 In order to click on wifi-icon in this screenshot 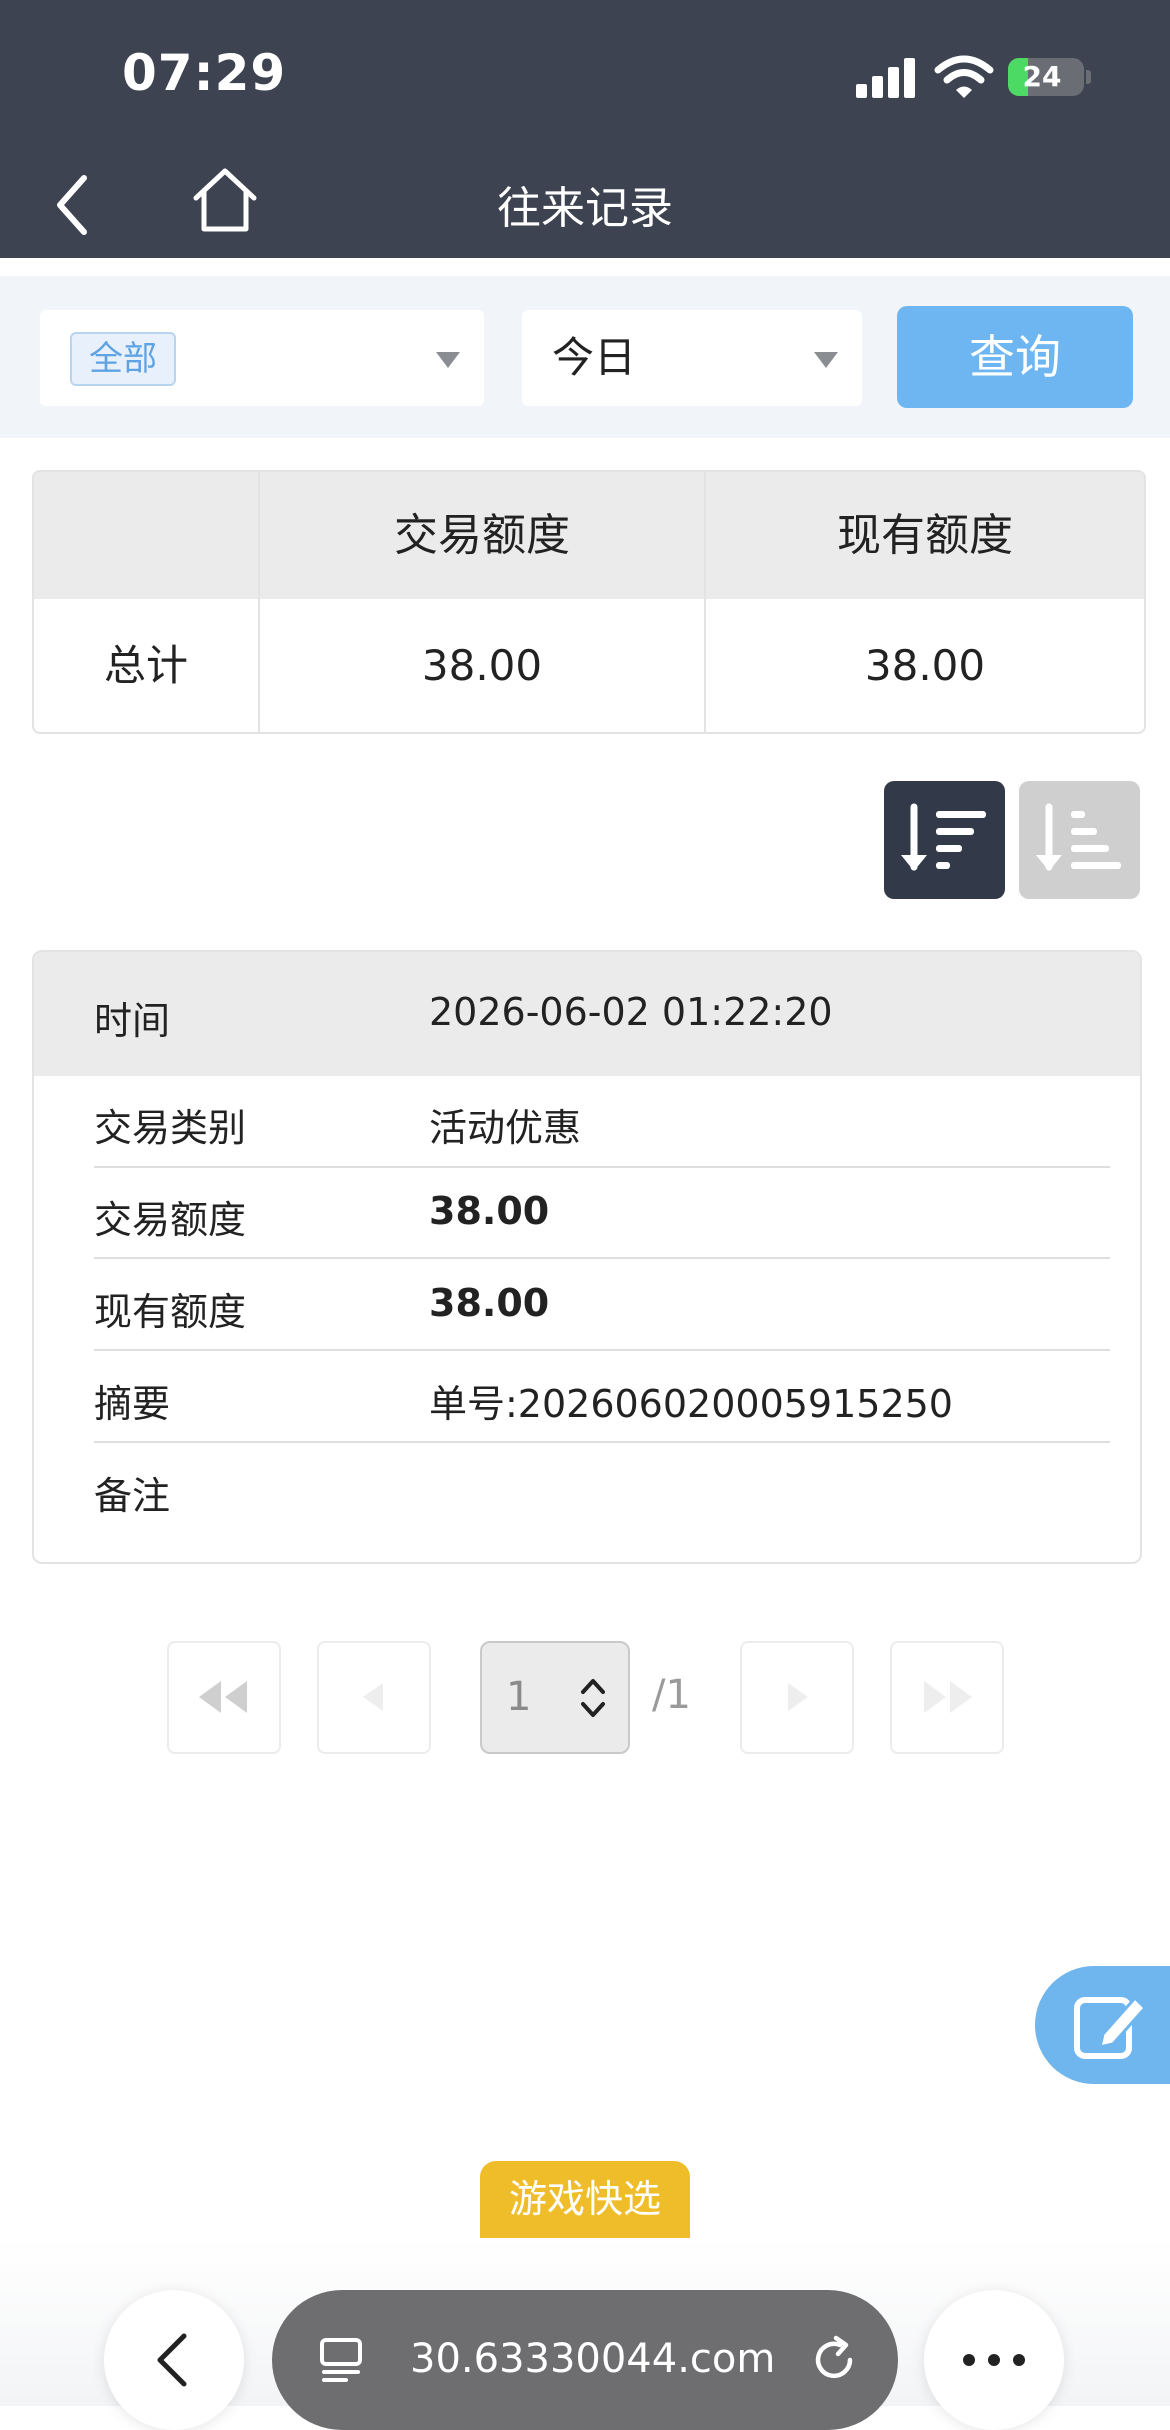, I will do `click(964, 76)`.